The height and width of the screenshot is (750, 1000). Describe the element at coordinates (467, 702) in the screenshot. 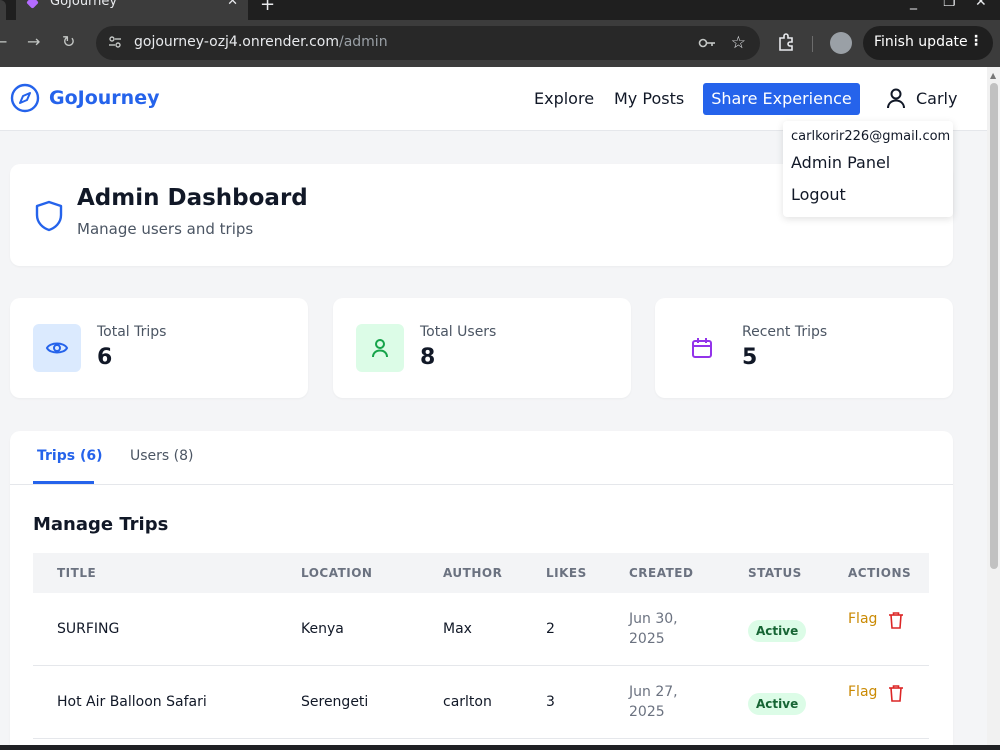

I see `trip-author: carlton` at that location.